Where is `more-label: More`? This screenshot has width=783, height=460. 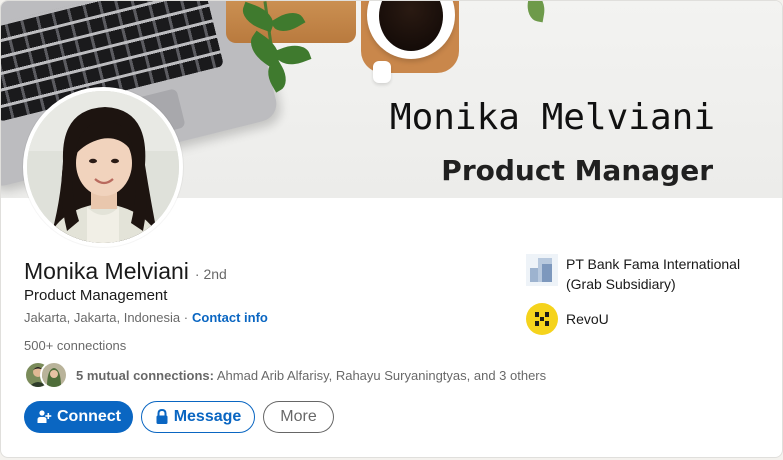 more-label: More is located at coordinates (298, 416).